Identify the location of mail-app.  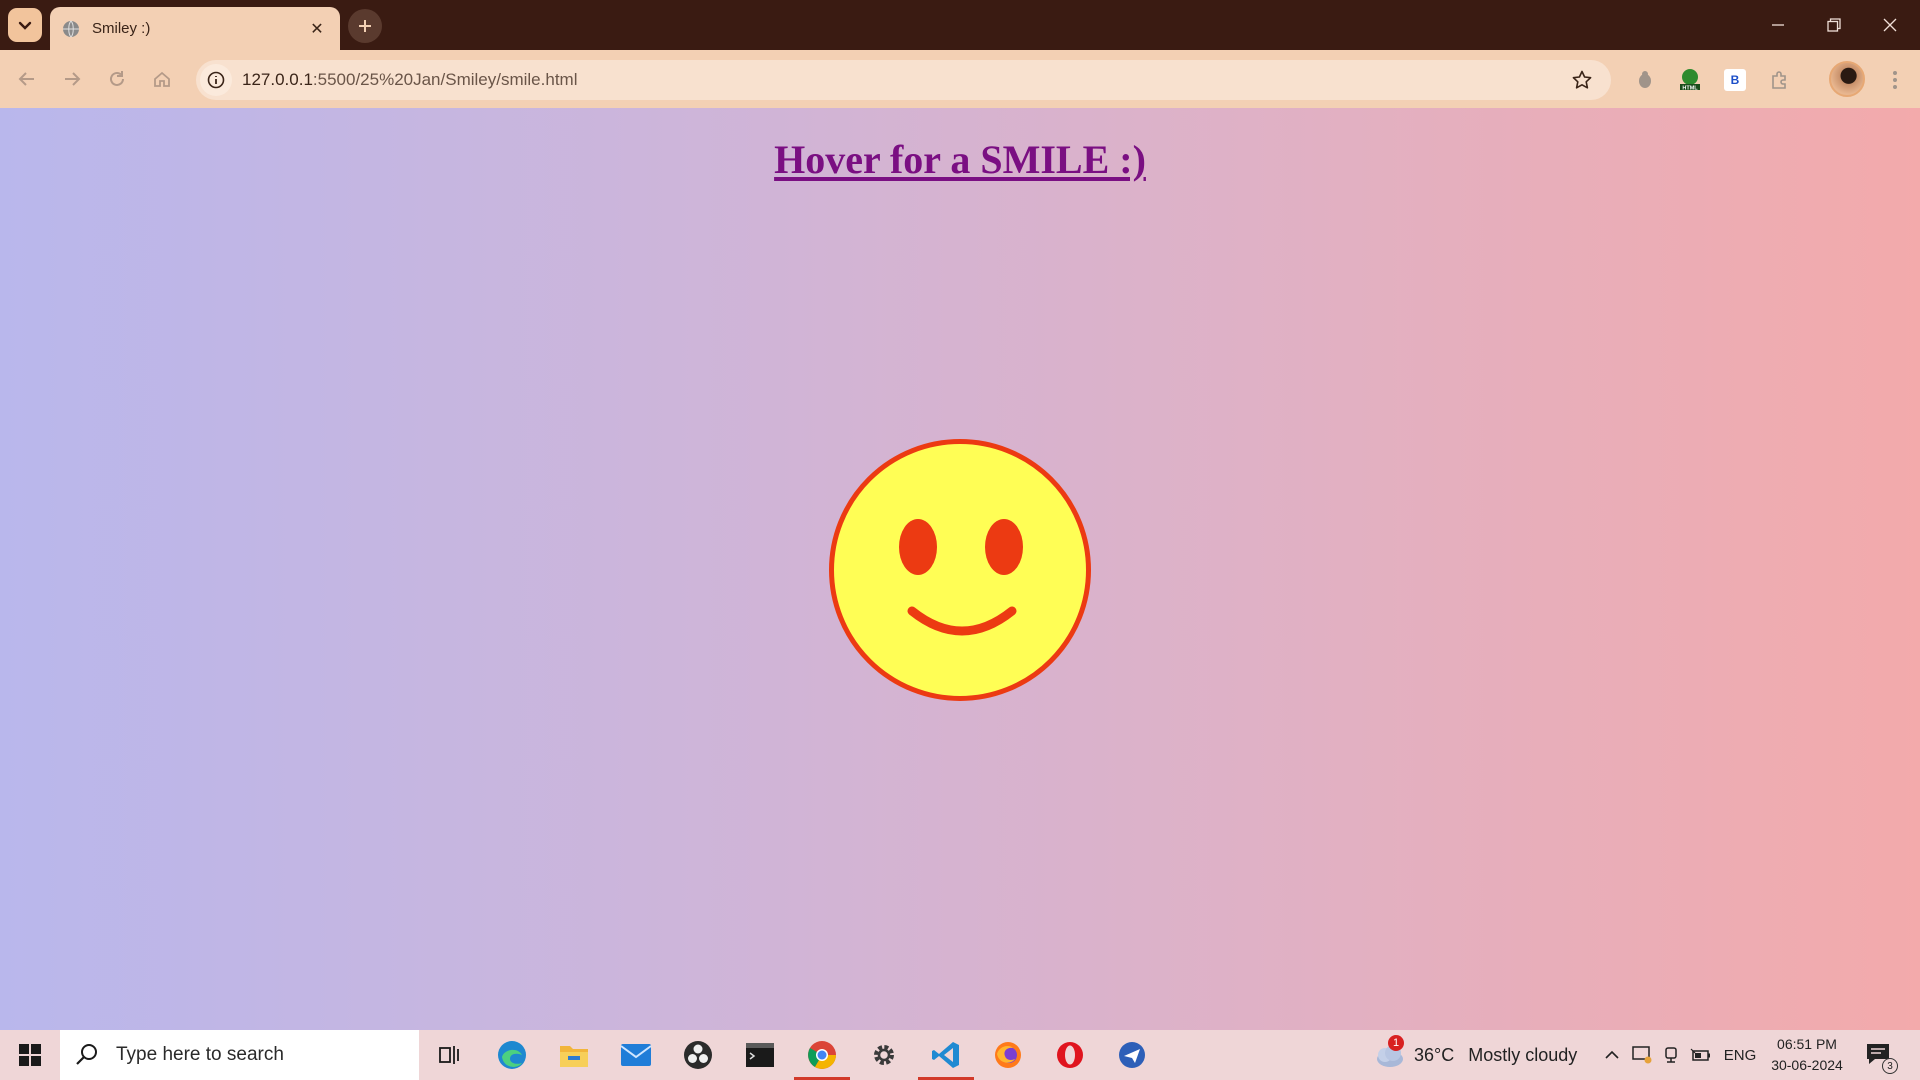
(636, 1055).